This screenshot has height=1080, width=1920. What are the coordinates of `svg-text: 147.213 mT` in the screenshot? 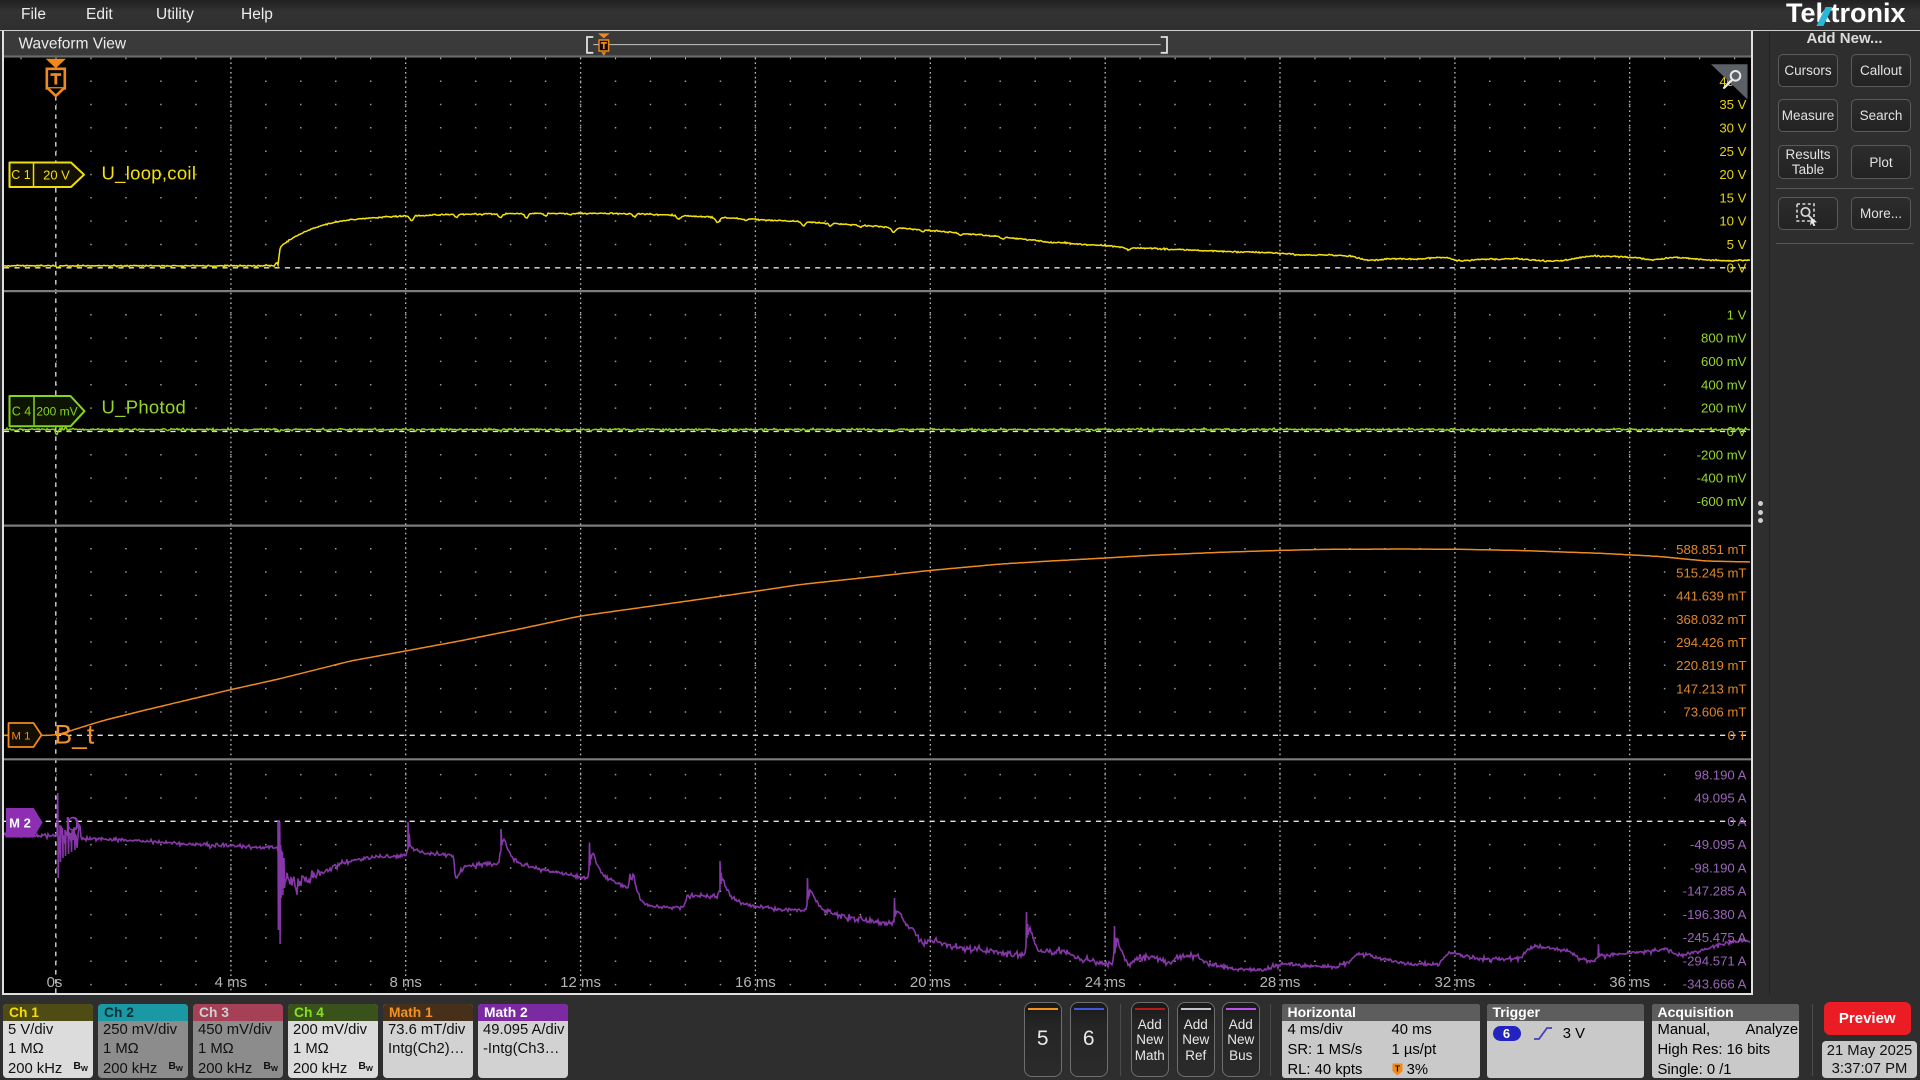 It's located at (1711, 688).